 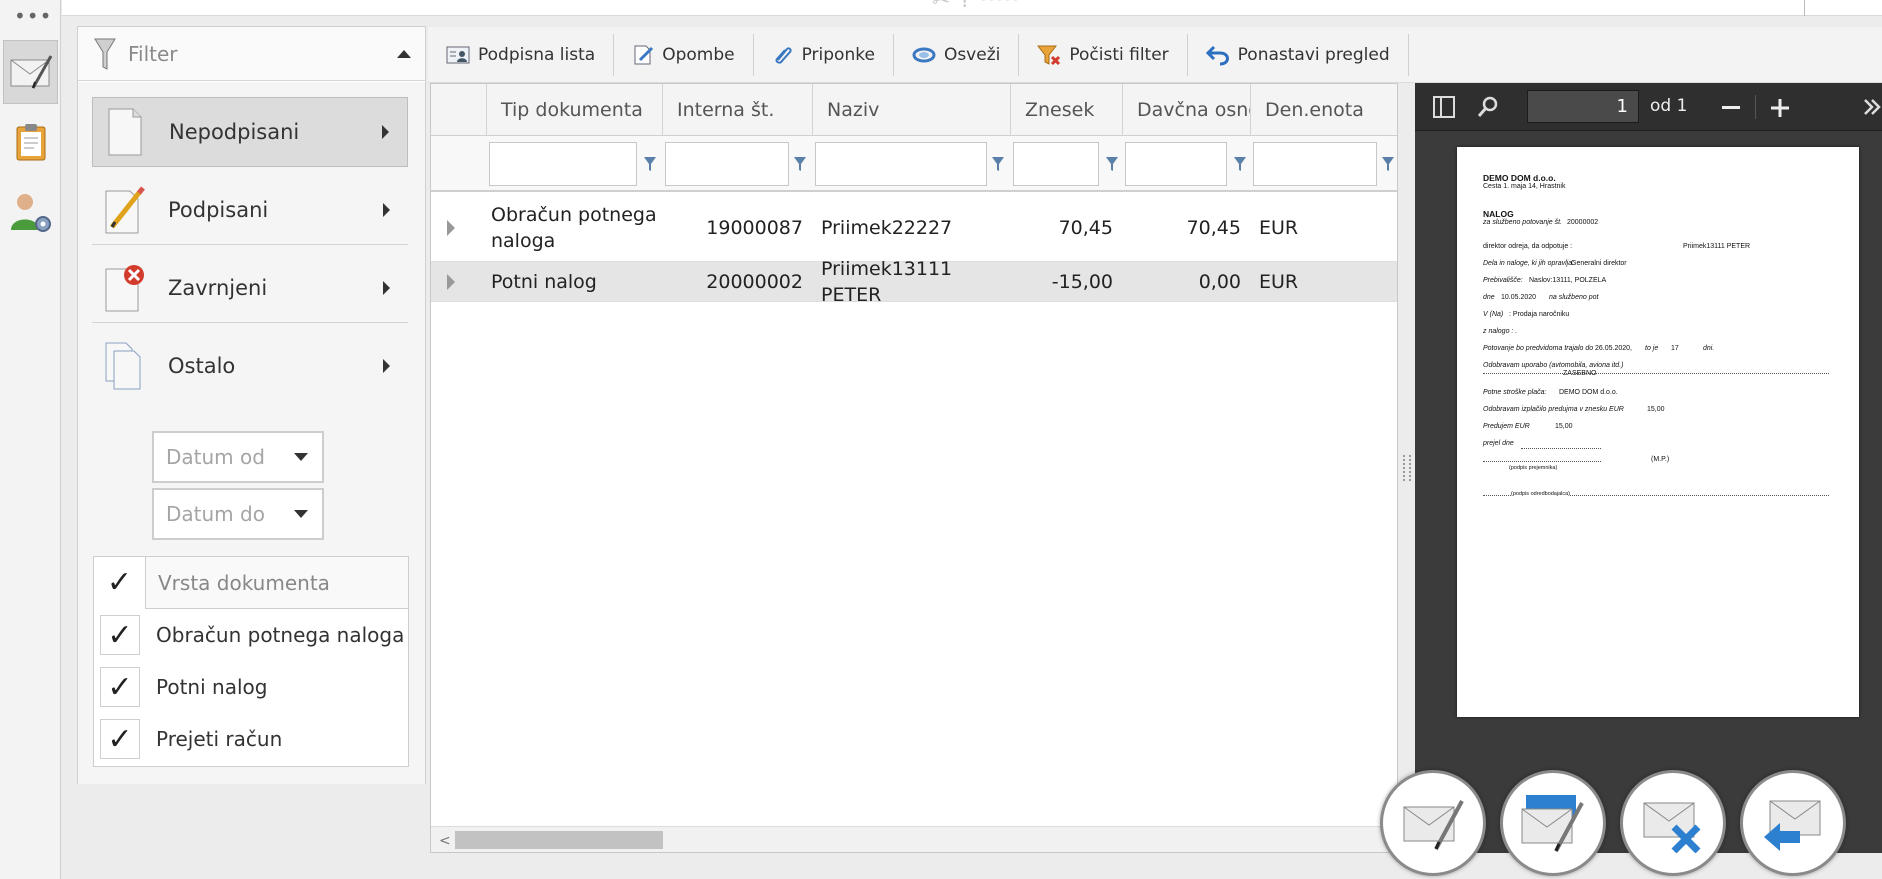 What do you see at coordinates (727, 164) in the screenshot?
I see `filter-input-interna` at bounding box center [727, 164].